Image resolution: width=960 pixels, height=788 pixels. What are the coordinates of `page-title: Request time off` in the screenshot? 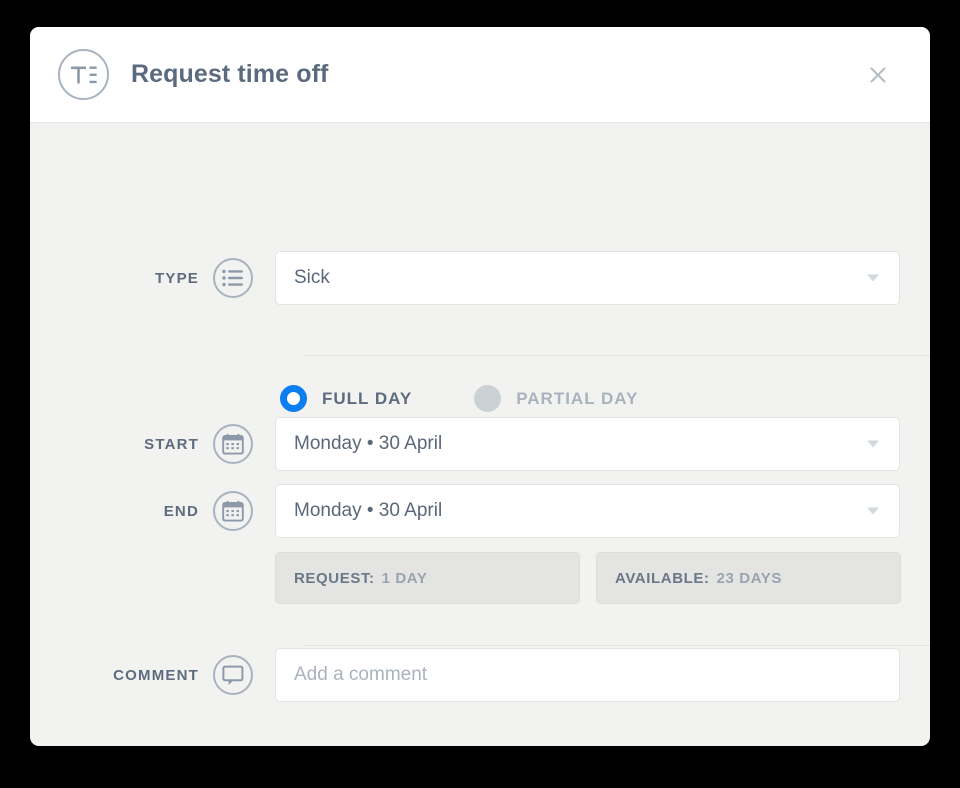 It's located at (230, 74).